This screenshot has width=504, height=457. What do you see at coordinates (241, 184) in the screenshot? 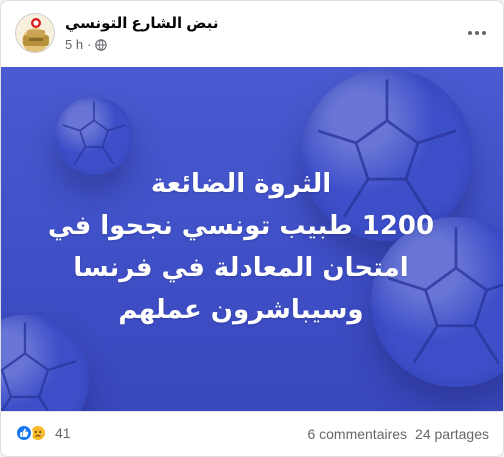
I see `headline-line: الثروة الضائعة` at bounding box center [241, 184].